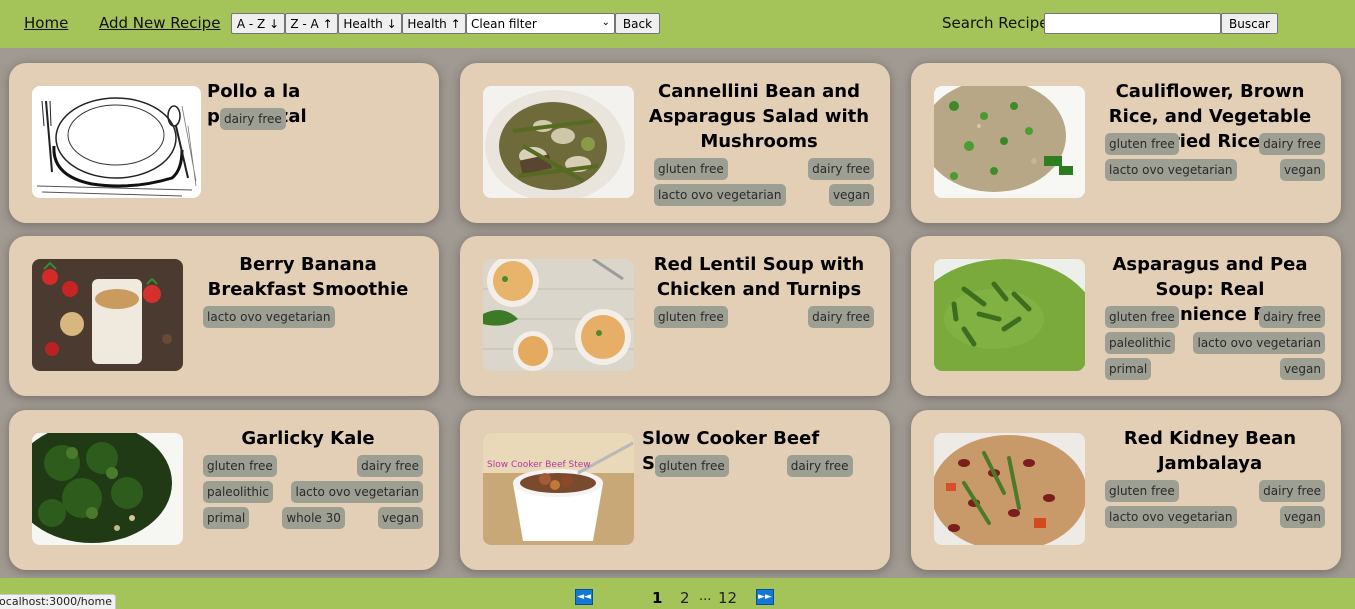 The width and height of the screenshot is (1355, 609). I want to click on home-link: Home, so click(46, 23).